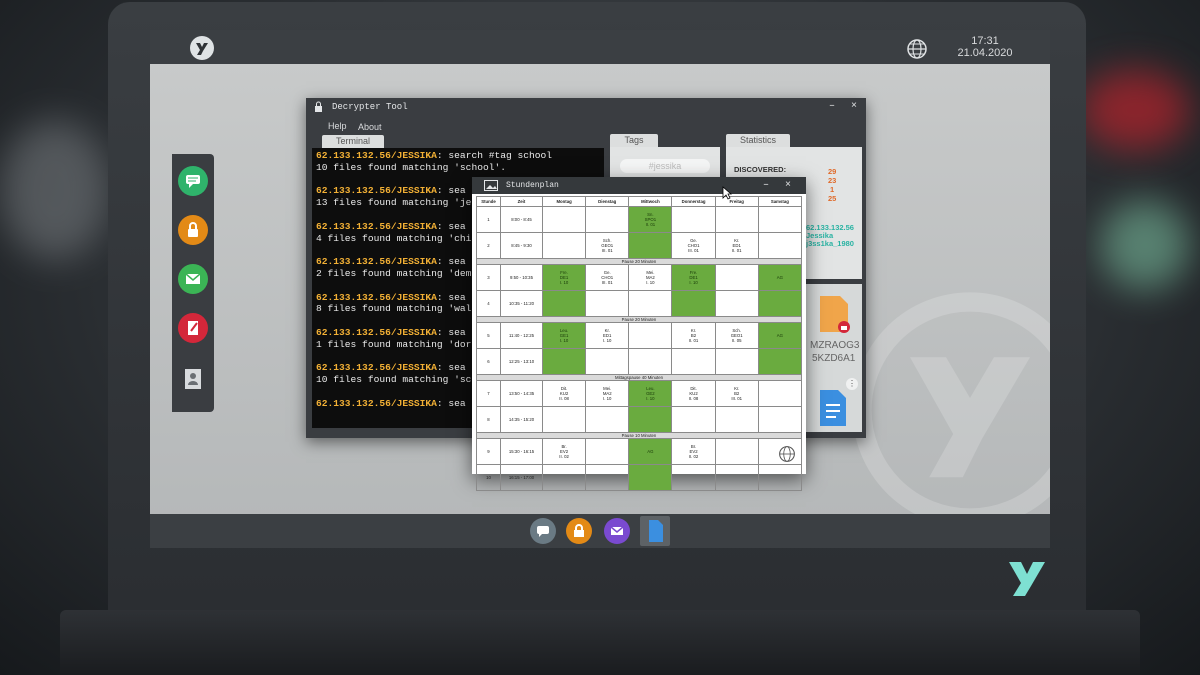 The image size is (1200, 675). Describe the element at coordinates (394, 273) in the screenshot. I see `terminal-text: 2 files found matching 'dem` at that location.